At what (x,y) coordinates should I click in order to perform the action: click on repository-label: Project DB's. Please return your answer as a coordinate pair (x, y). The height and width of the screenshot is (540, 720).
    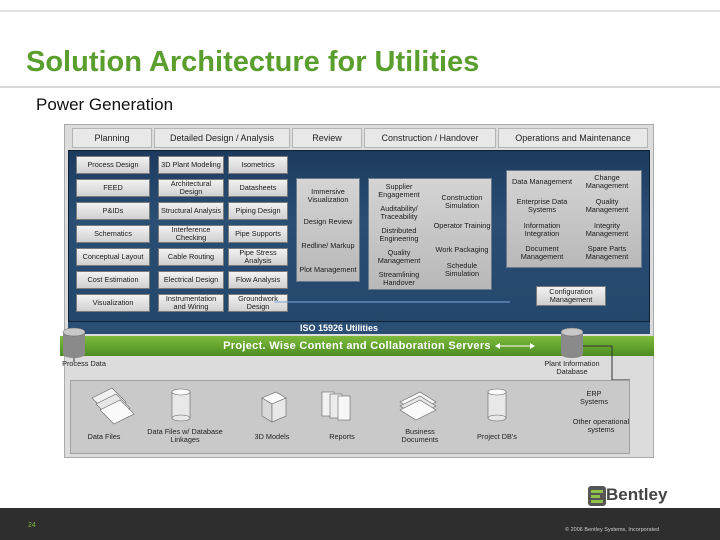
    Looking at the image, I should click on (497, 436).